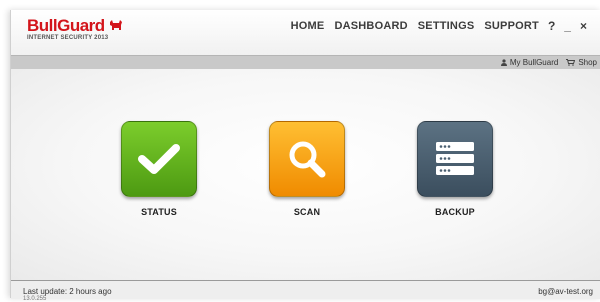 Image resolution: width=600 pixels, height=302 pixels. I want to click on account-email: bg@av-test.org, so click(565, 291).